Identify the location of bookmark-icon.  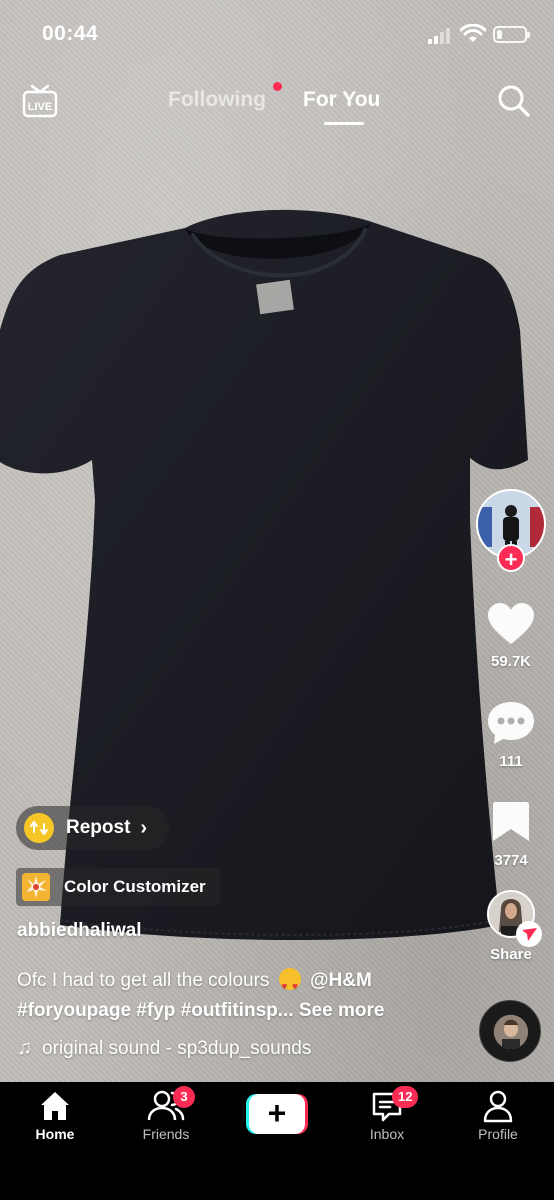
(511, 821).